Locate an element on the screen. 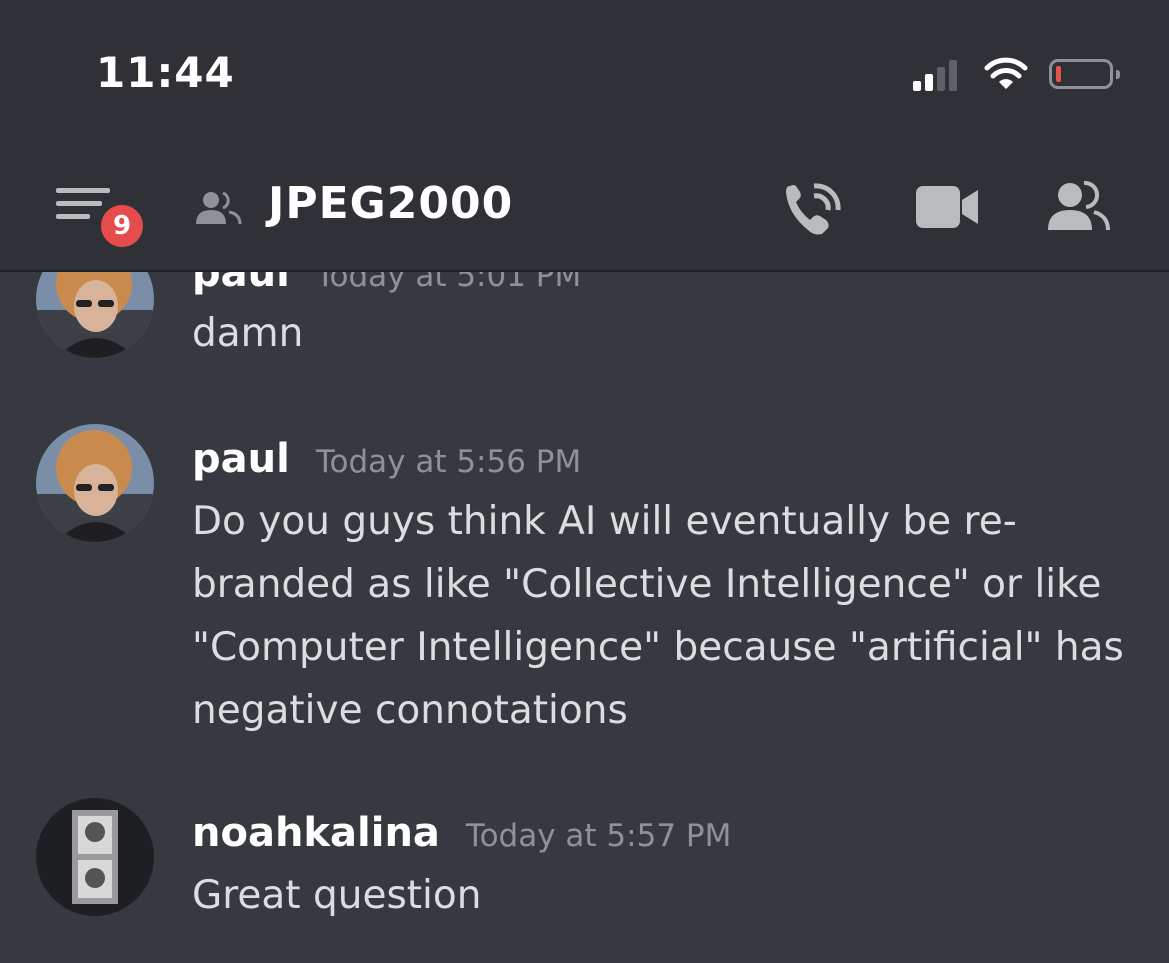 Image resolution: width=1169 pixels, height=963 pixels. message-author: noahkalina is located at coordinates (316, 833).